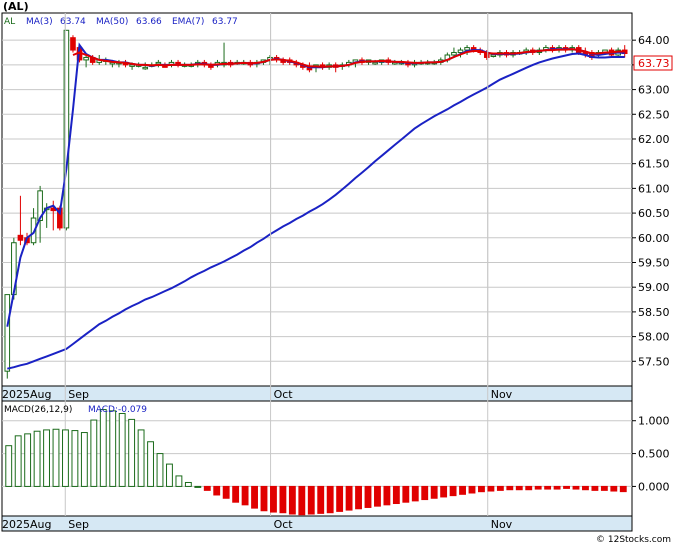 The height and width of the screenshot is (550, 680). I want to click on macd-tick-label: 0.500, so click(654, 454).